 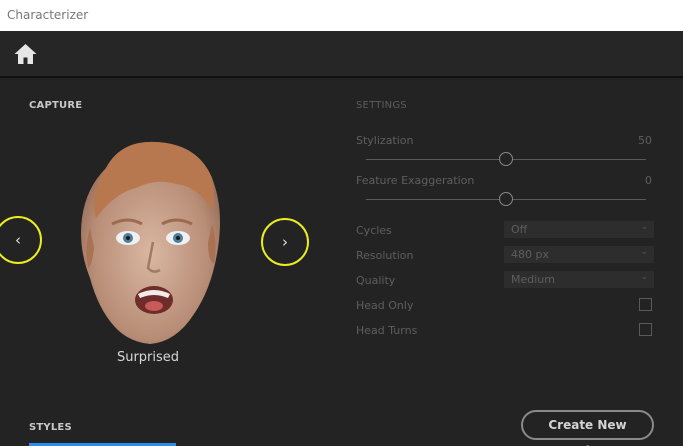 I want to click on head-only-label: Head Only, so click(x=385, y=305).